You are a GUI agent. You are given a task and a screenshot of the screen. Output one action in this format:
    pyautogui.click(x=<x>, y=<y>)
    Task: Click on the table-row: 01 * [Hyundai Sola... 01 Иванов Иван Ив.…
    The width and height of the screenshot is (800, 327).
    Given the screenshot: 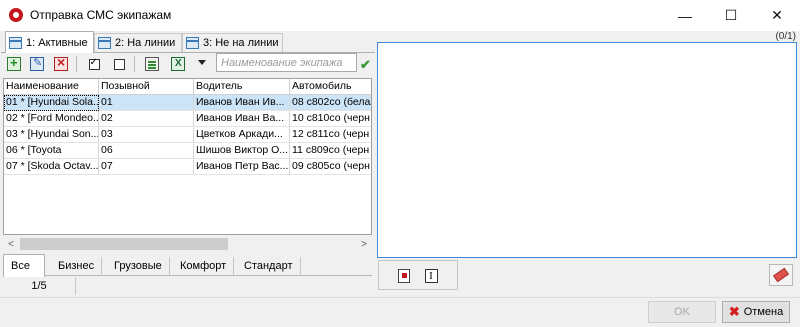 What is the action you would take?
    pyautogui.click(x=187, y=103)
    